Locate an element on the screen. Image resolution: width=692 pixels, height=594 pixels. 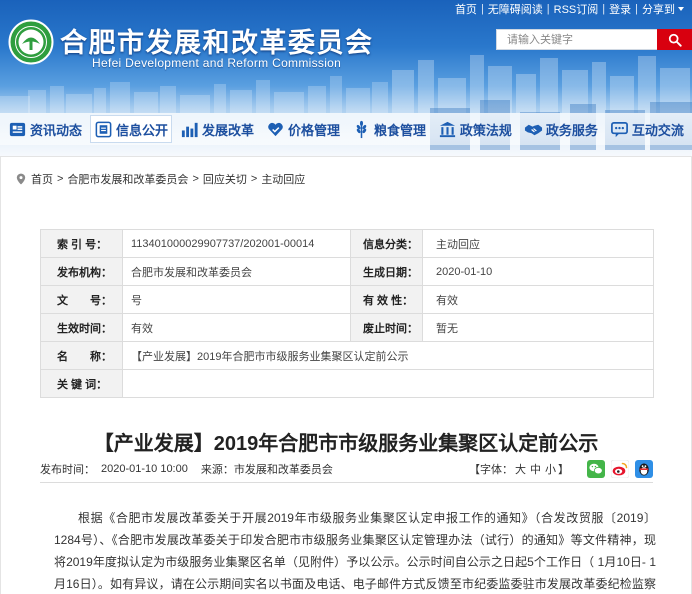
search-box is located at coordinates (594, 39).